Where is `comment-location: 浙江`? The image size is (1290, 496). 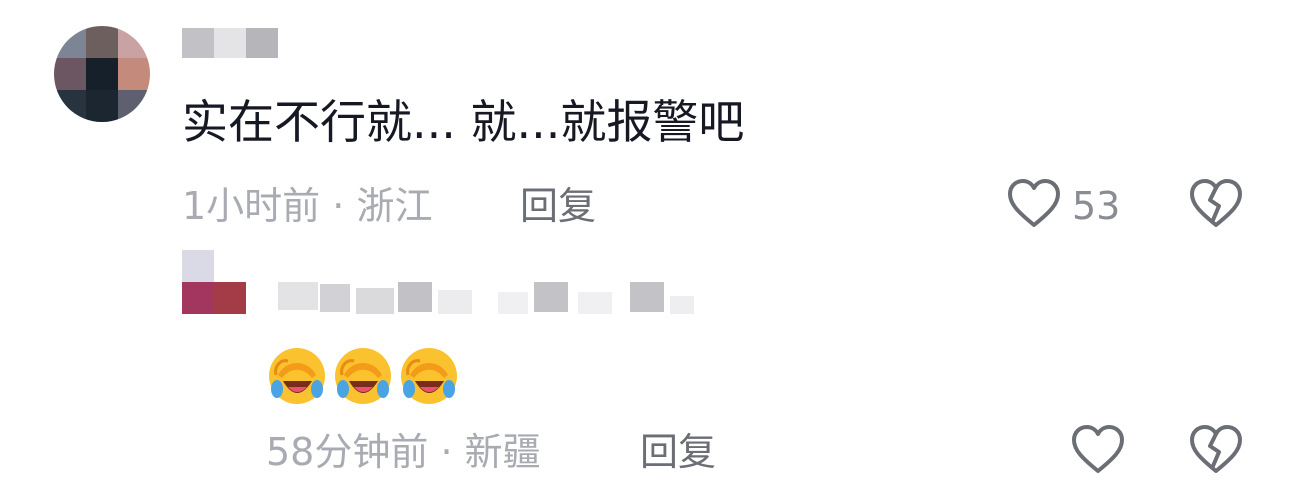 comment-location: 浙江 is located at coordinates (394, 206).